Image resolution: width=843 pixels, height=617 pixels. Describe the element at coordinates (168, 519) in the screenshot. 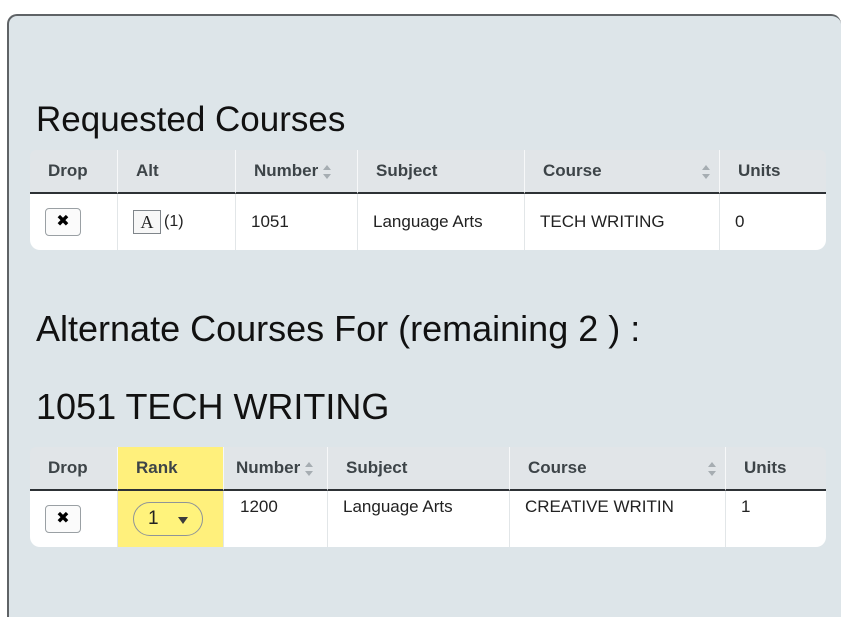

I see `rank-select: 1` at that location.